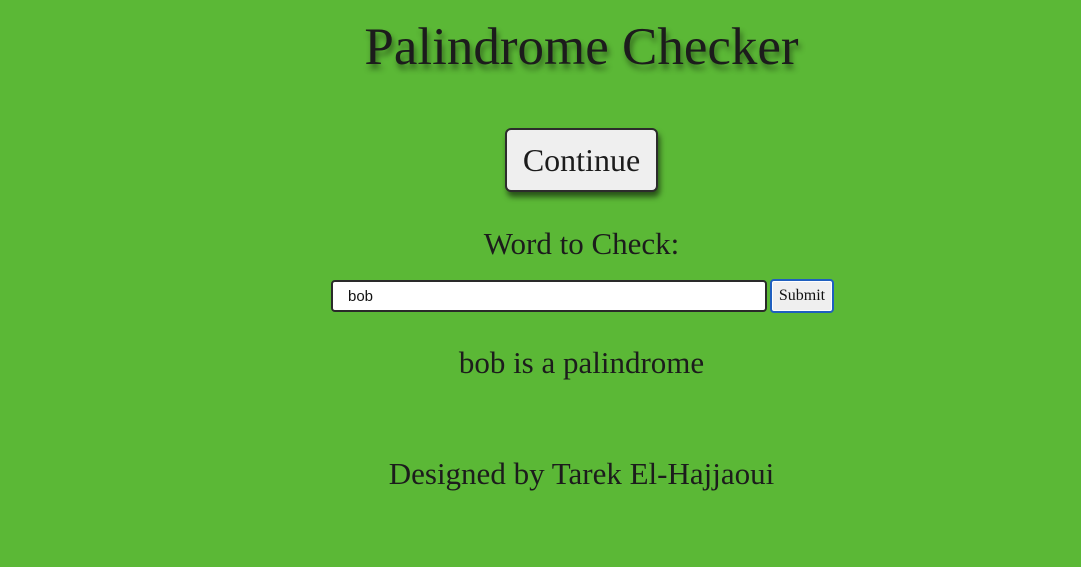  What do you see at coordinates (802, 296) in the screenshot?
I see `submit-button: Submit` at bounding box center [802, 296].